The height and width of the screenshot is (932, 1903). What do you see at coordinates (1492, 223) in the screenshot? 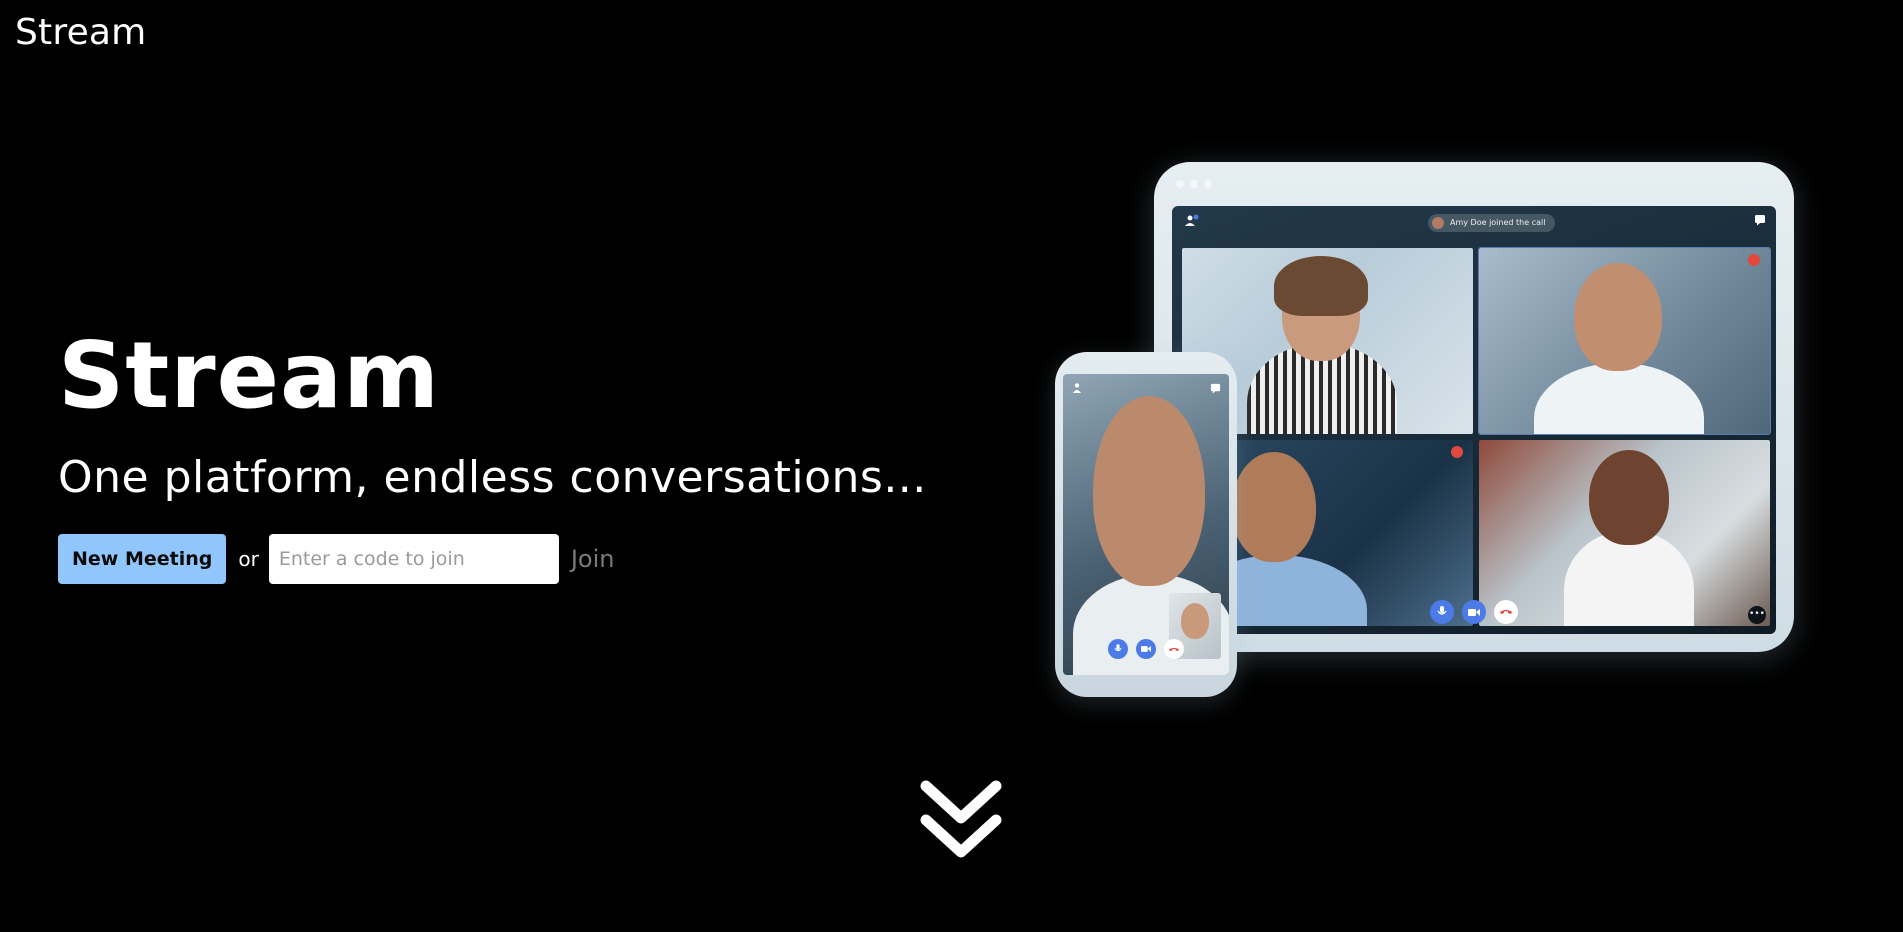
I see `joined-notice: Amy Doe joined the call` at bounding box center [1492, 223].